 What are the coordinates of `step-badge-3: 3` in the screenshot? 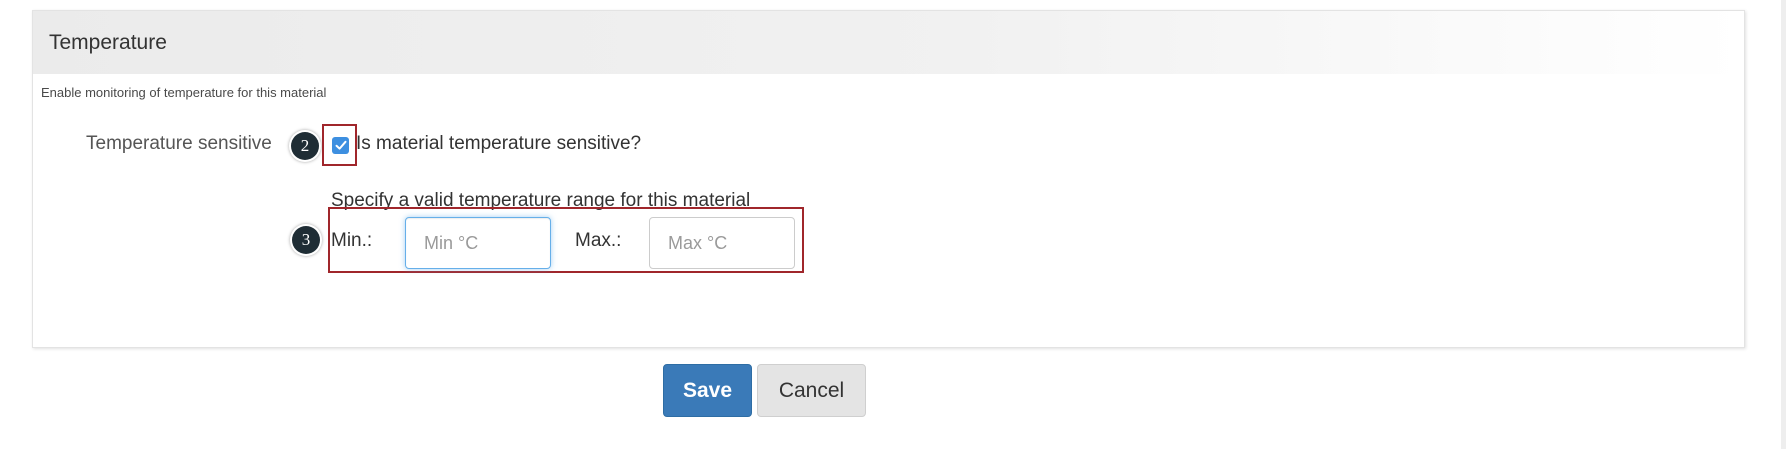 It's located at (306, 240).